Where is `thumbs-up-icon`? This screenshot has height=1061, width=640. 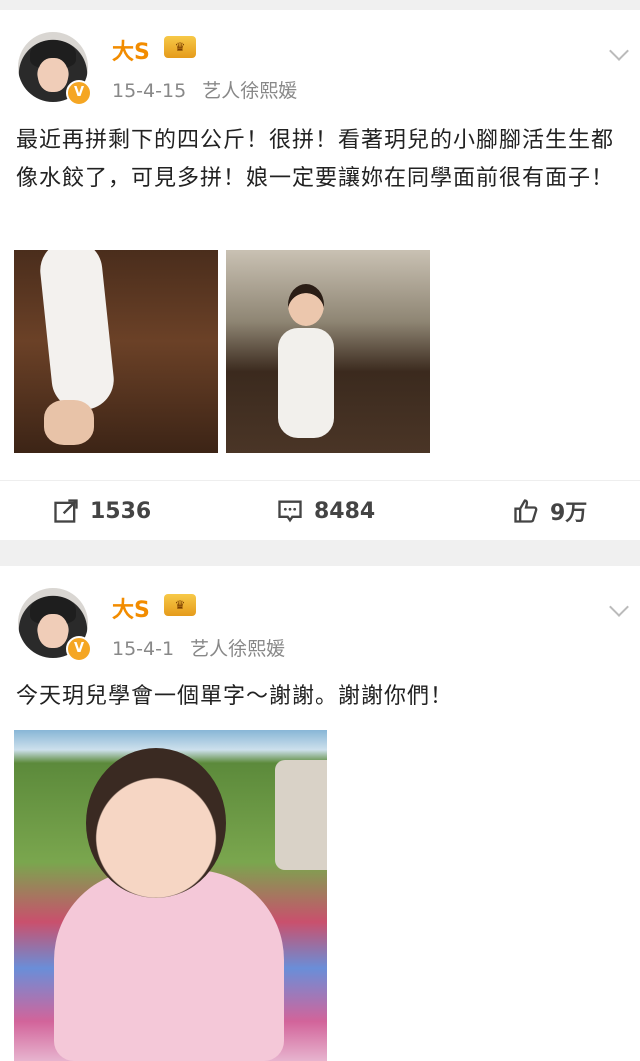
thumbs-up-icon is located at coordinates (526, 511).